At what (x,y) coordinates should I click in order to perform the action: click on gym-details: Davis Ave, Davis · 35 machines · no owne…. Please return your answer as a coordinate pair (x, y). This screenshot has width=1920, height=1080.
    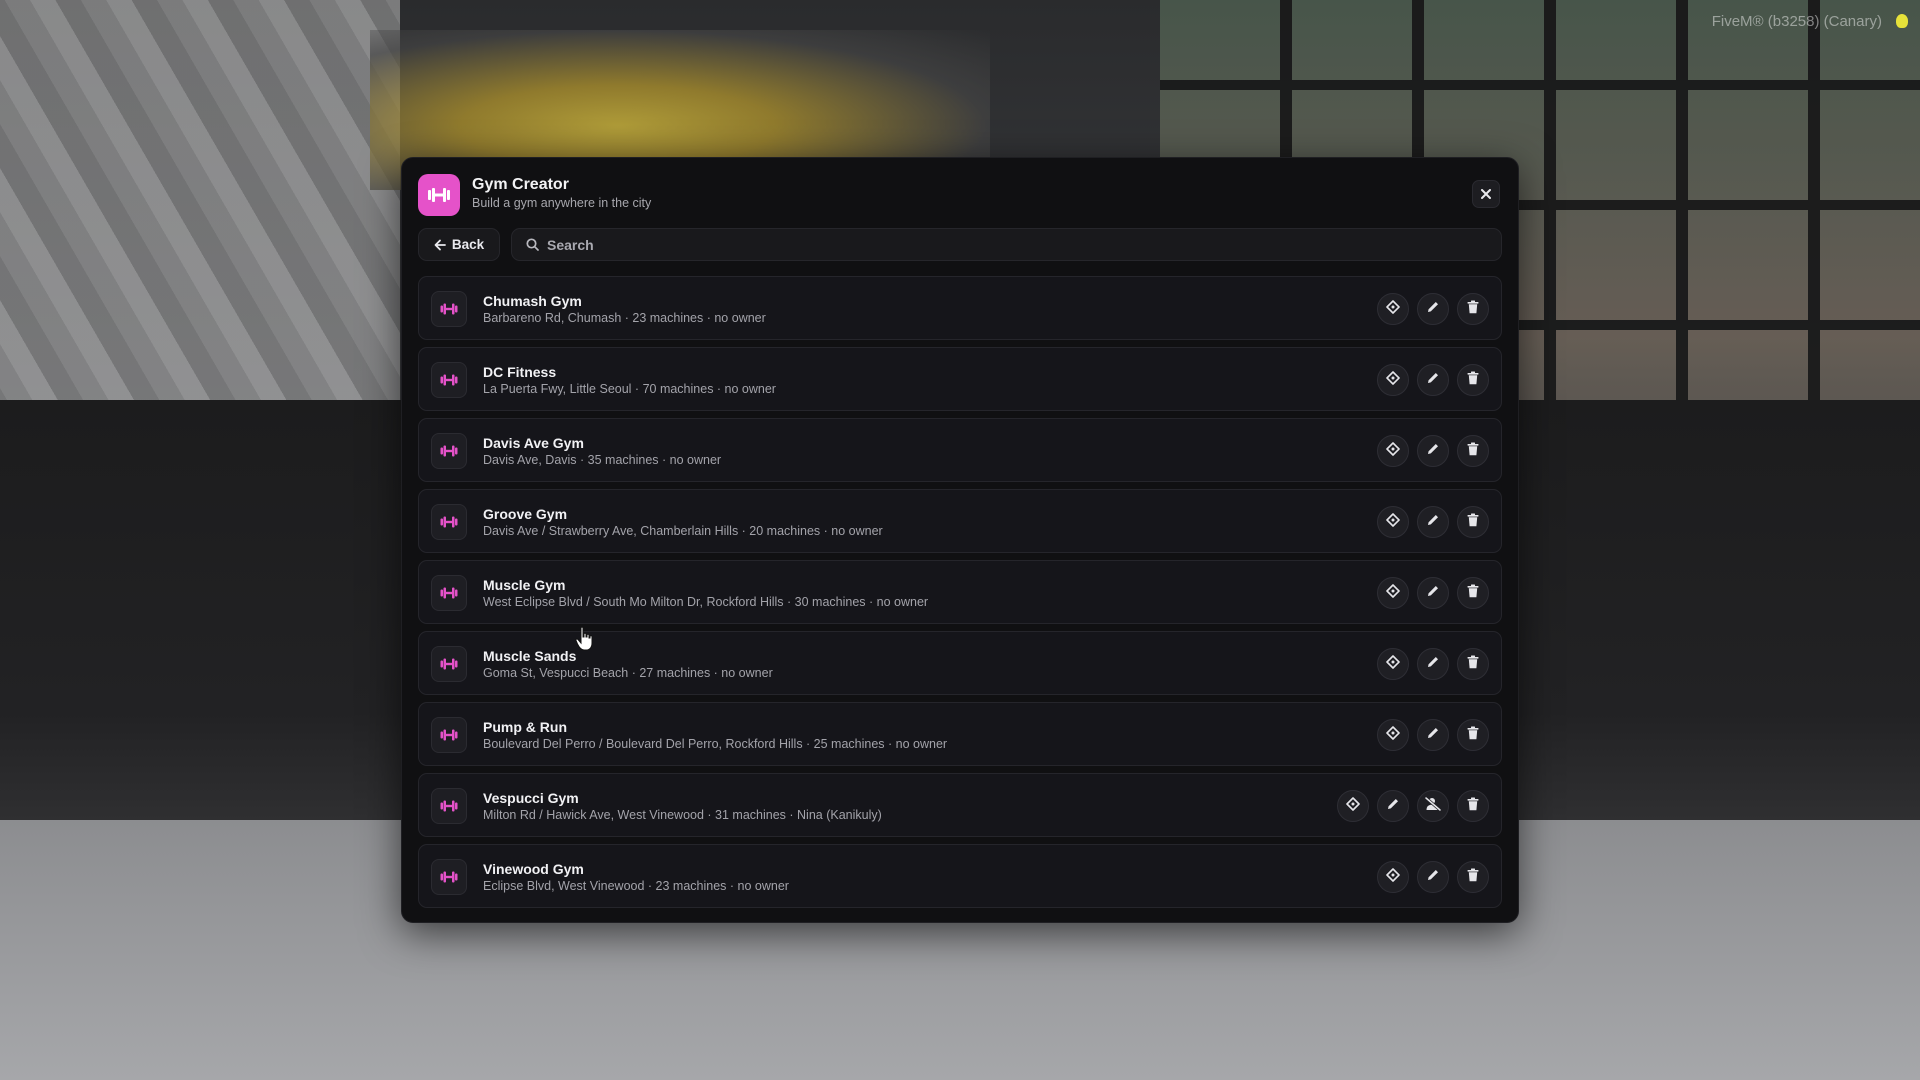
    Looking at the image, I should click on (602, 460).